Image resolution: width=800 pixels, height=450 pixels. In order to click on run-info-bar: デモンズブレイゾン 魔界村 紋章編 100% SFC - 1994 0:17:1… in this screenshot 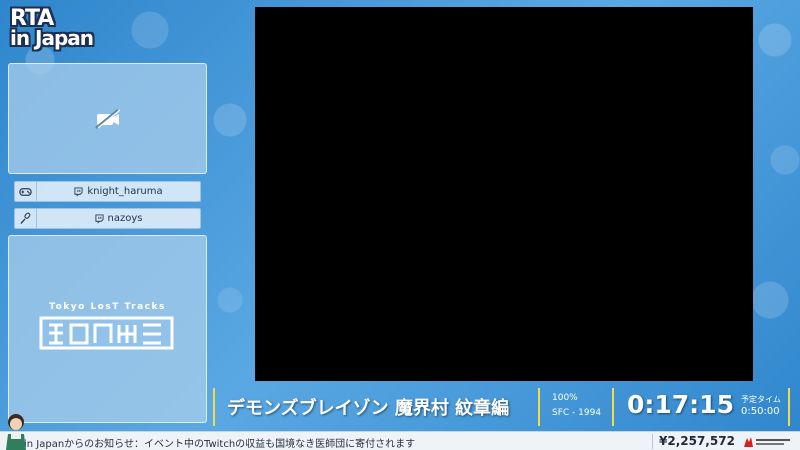, I will do `click(503, 407)`.